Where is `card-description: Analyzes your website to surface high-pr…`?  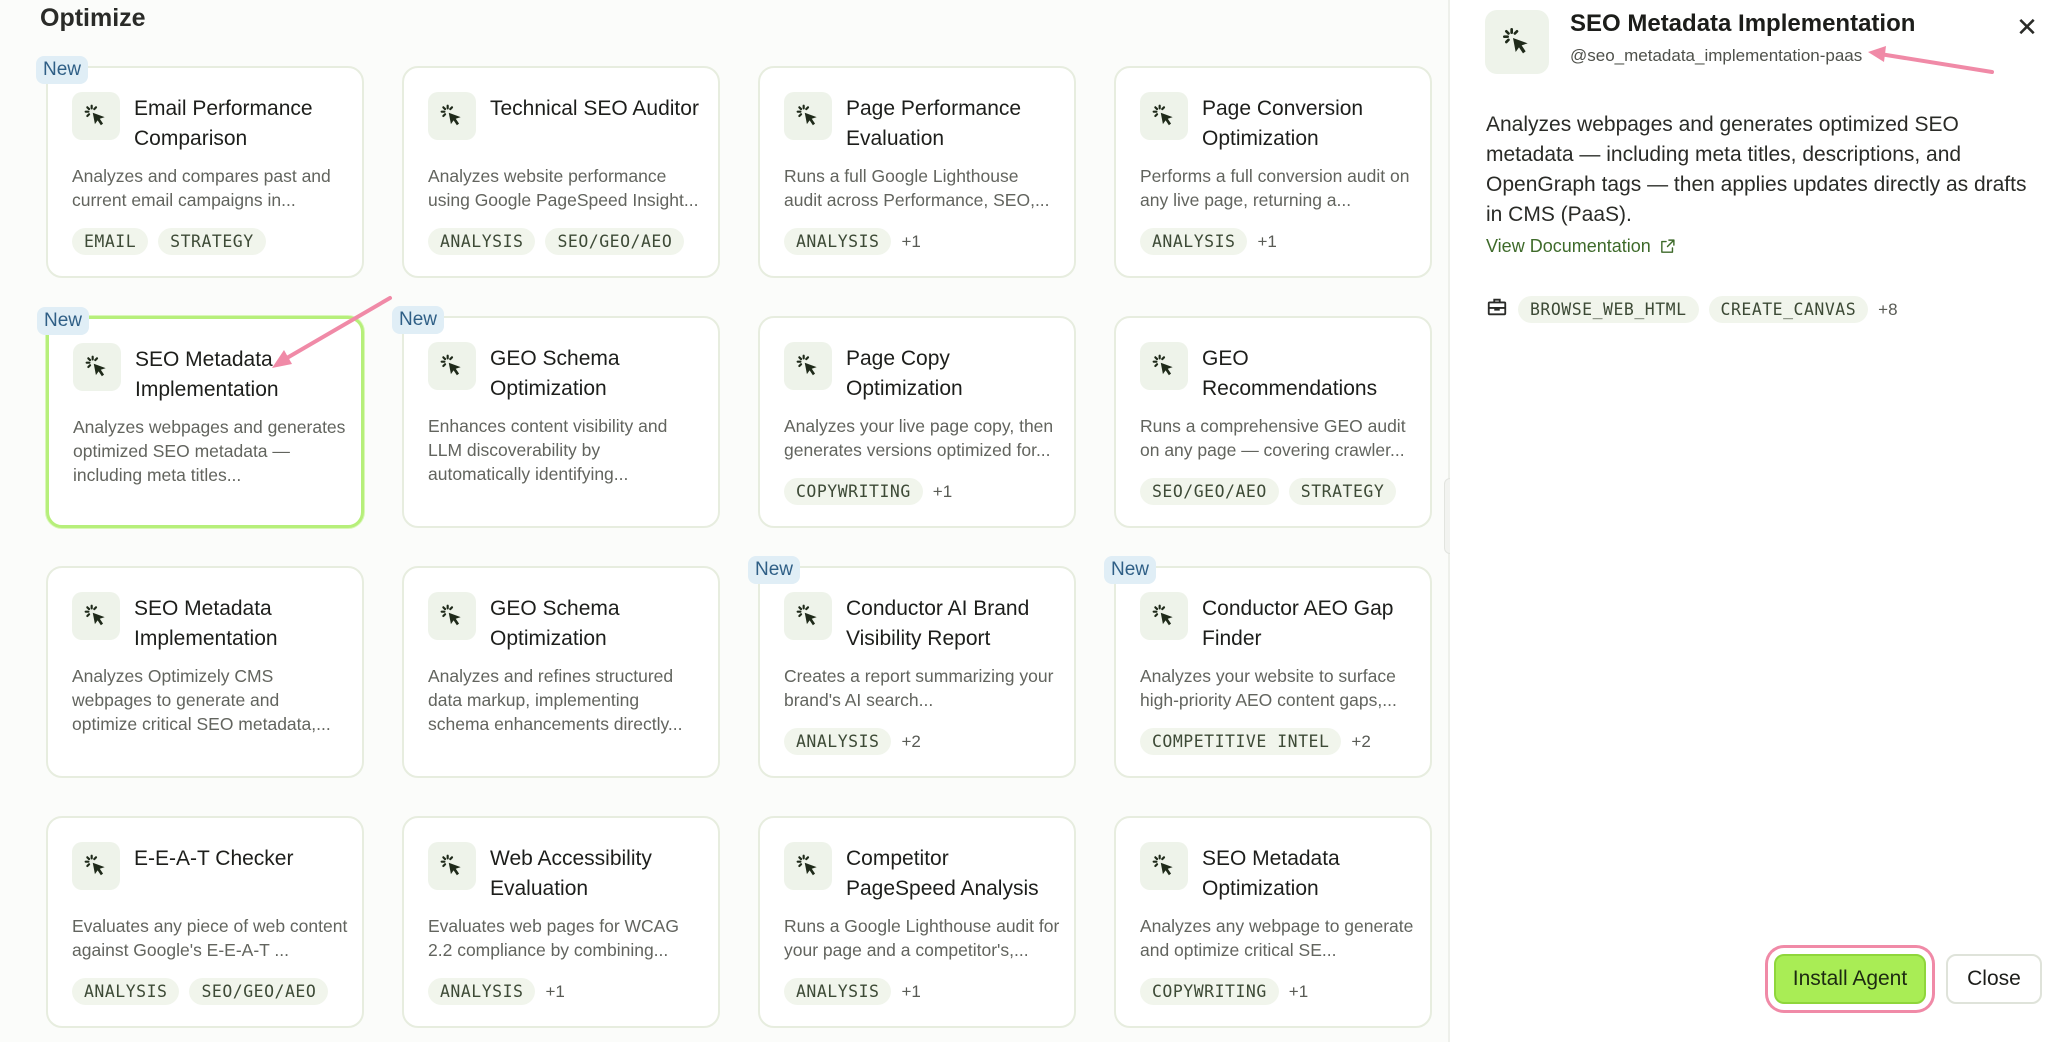 card-description: Analyzes your website to surface high-pr… is located at coordinates (1268, 688).